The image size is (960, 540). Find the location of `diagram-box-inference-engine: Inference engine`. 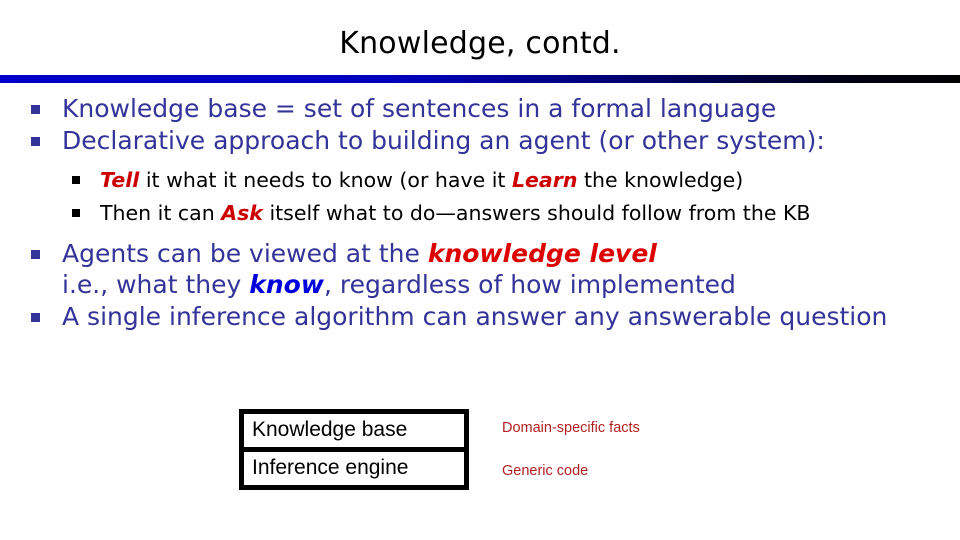

diagram-box-inference-engine: Inference engine is located at coordinates (354, 468).